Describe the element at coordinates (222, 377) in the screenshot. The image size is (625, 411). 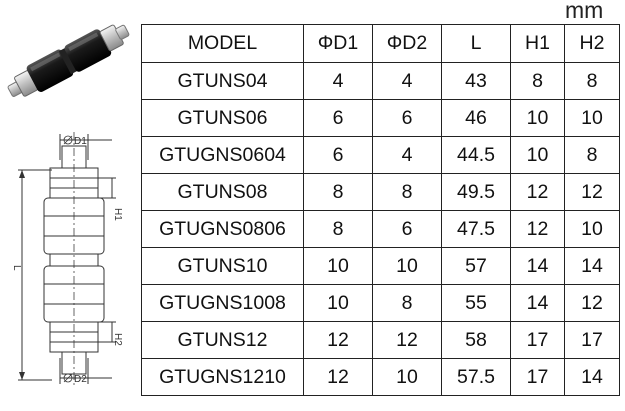
I see `cell-model: GTUGNS1210` at that location.